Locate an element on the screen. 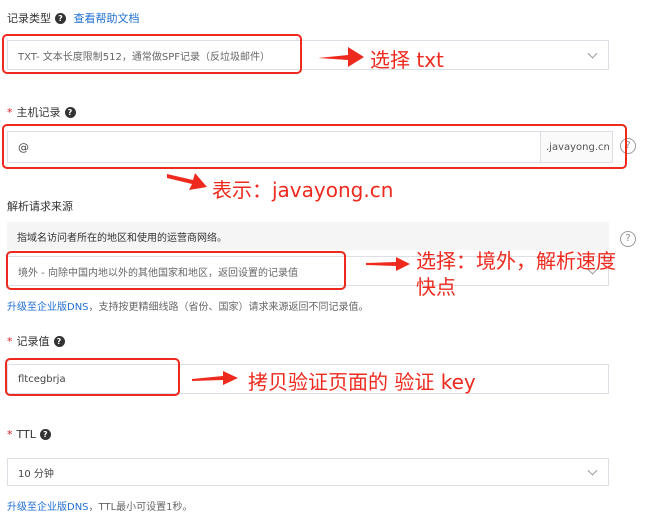  annotation-region-line1: 选择：境外，解析速度 is located at coordinates (516, 261).